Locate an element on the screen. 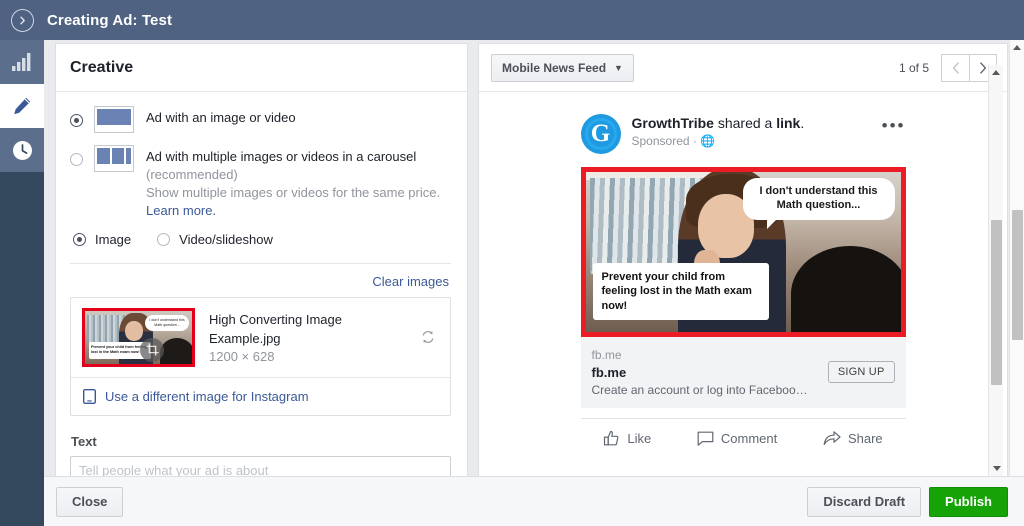 Image resolution: width=1024 pixels, height=526 pixels. clock-icon is located at coordinates (22, 150).